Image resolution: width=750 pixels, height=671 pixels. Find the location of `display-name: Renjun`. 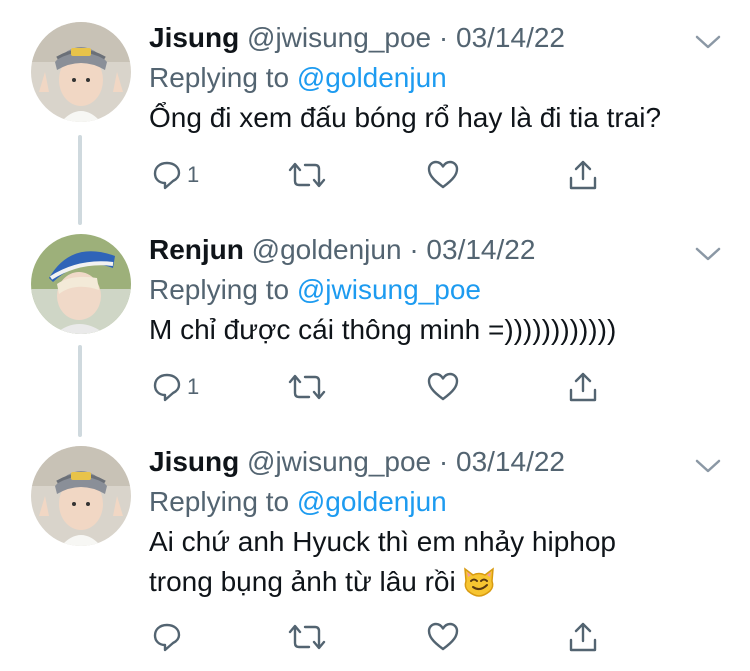

display-name: Renjun is located at coordinates (196, 249).